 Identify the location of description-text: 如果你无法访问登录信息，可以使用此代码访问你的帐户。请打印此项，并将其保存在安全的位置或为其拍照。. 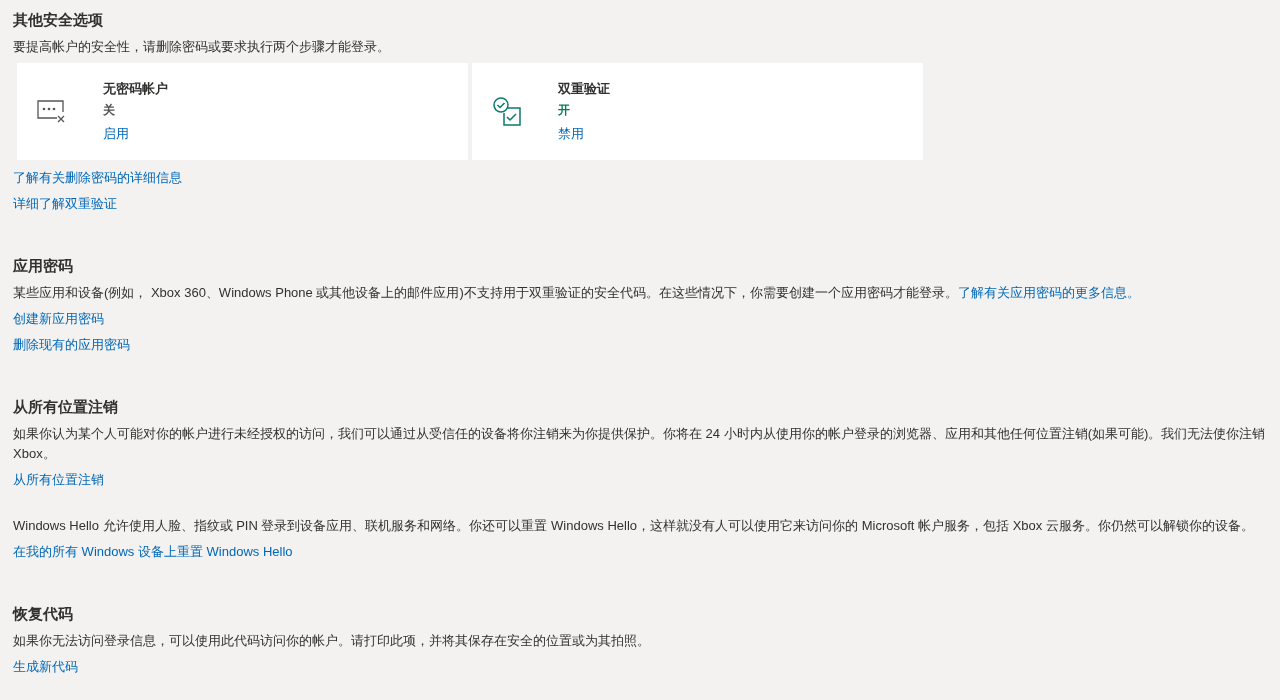
(332, 641).